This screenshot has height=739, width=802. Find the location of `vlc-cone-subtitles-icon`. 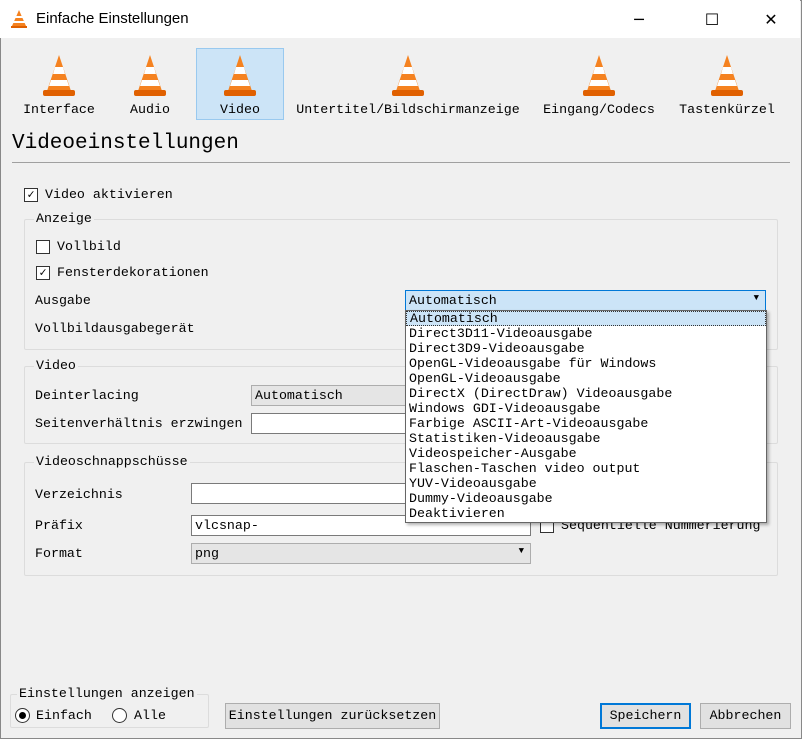

vlc-cone-subtitles-icon is located at coordinates (408, 75).